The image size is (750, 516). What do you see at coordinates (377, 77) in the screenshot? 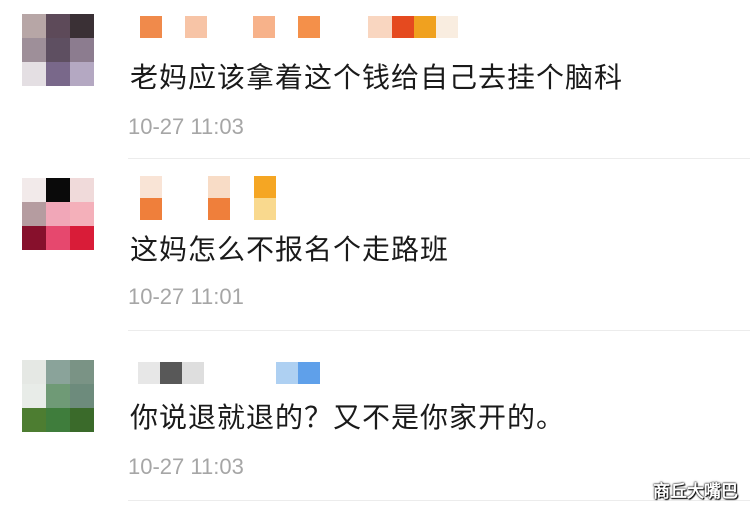
I see `comment-text: 老妈应该拿着这个钱给自己去挂个脑科` at bounding box center [377, 77].